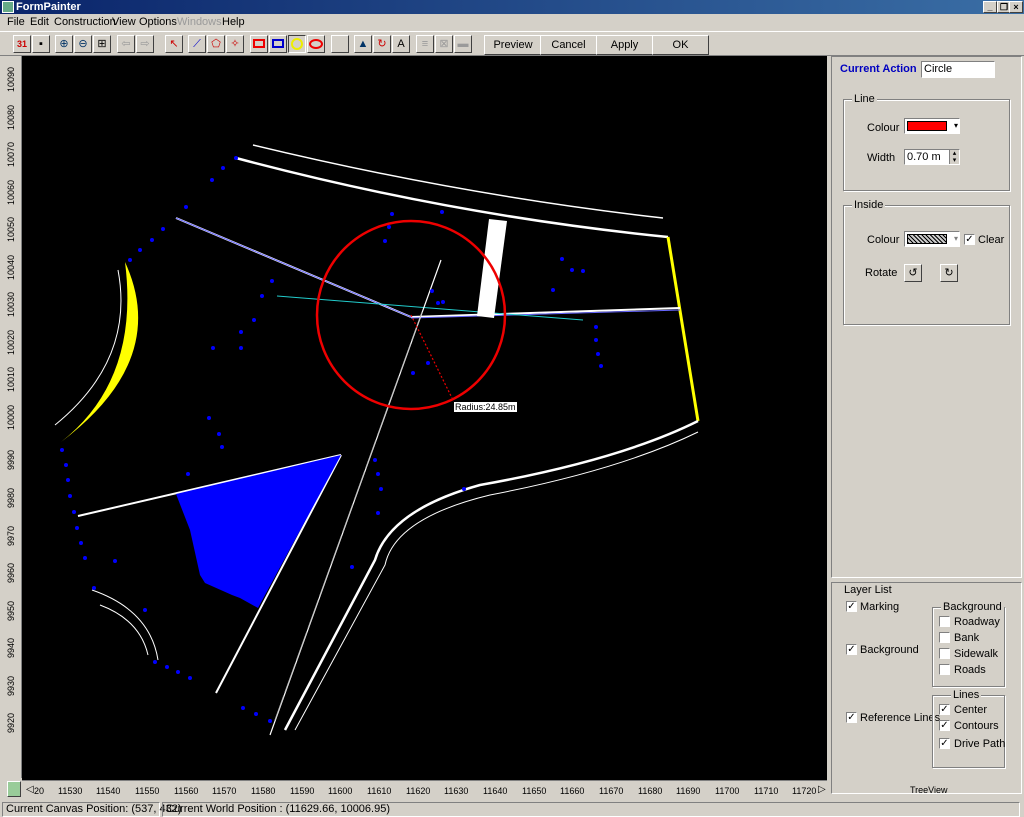 The width and height of the screenshot is (1024, 817). What do you see at coordinates (11, 459) in the screenshot?
I see `y-tick: 9990` at bounding box center [11, 459].